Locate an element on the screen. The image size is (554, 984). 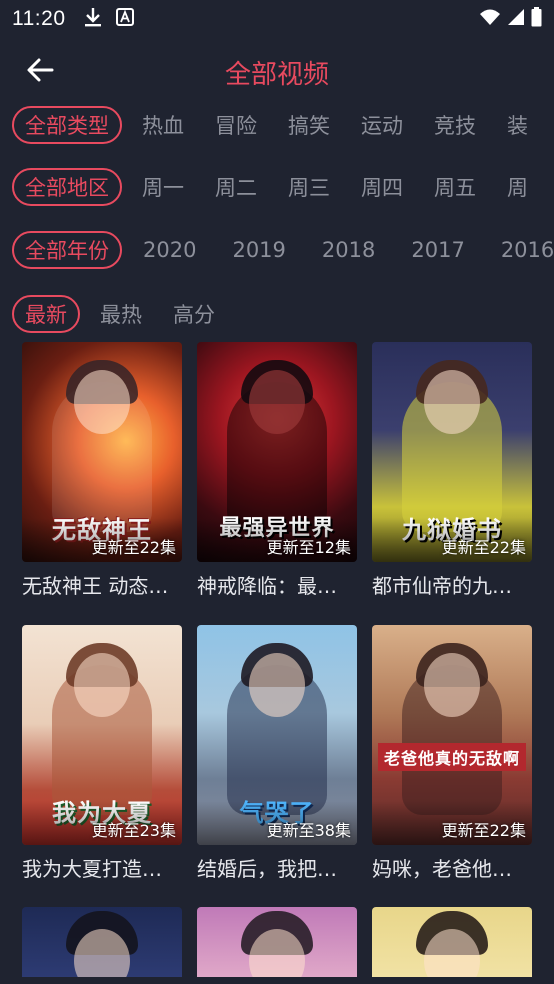
a-app-icon is located at coordinates (124, 19).